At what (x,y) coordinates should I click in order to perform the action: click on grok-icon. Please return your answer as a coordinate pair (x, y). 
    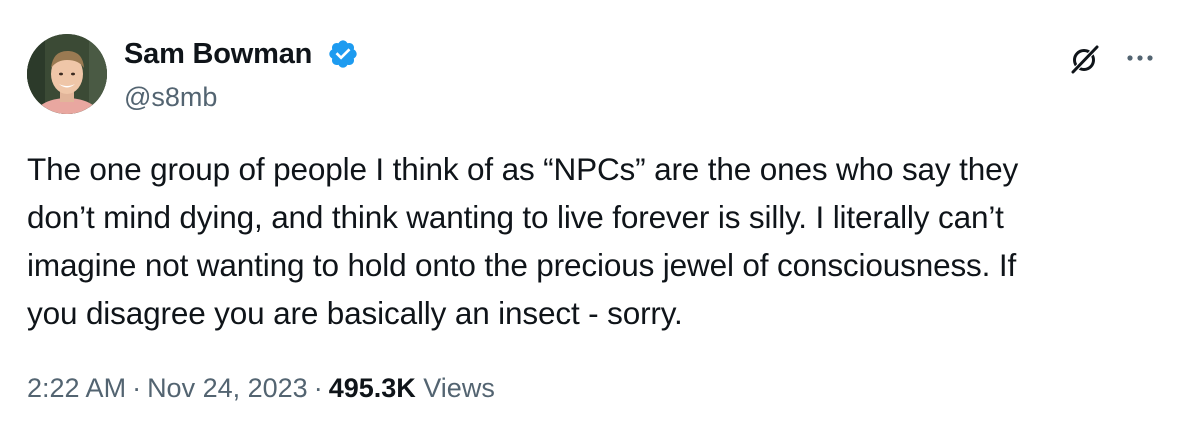
    Looking at the image, I should click on (1085, 59).